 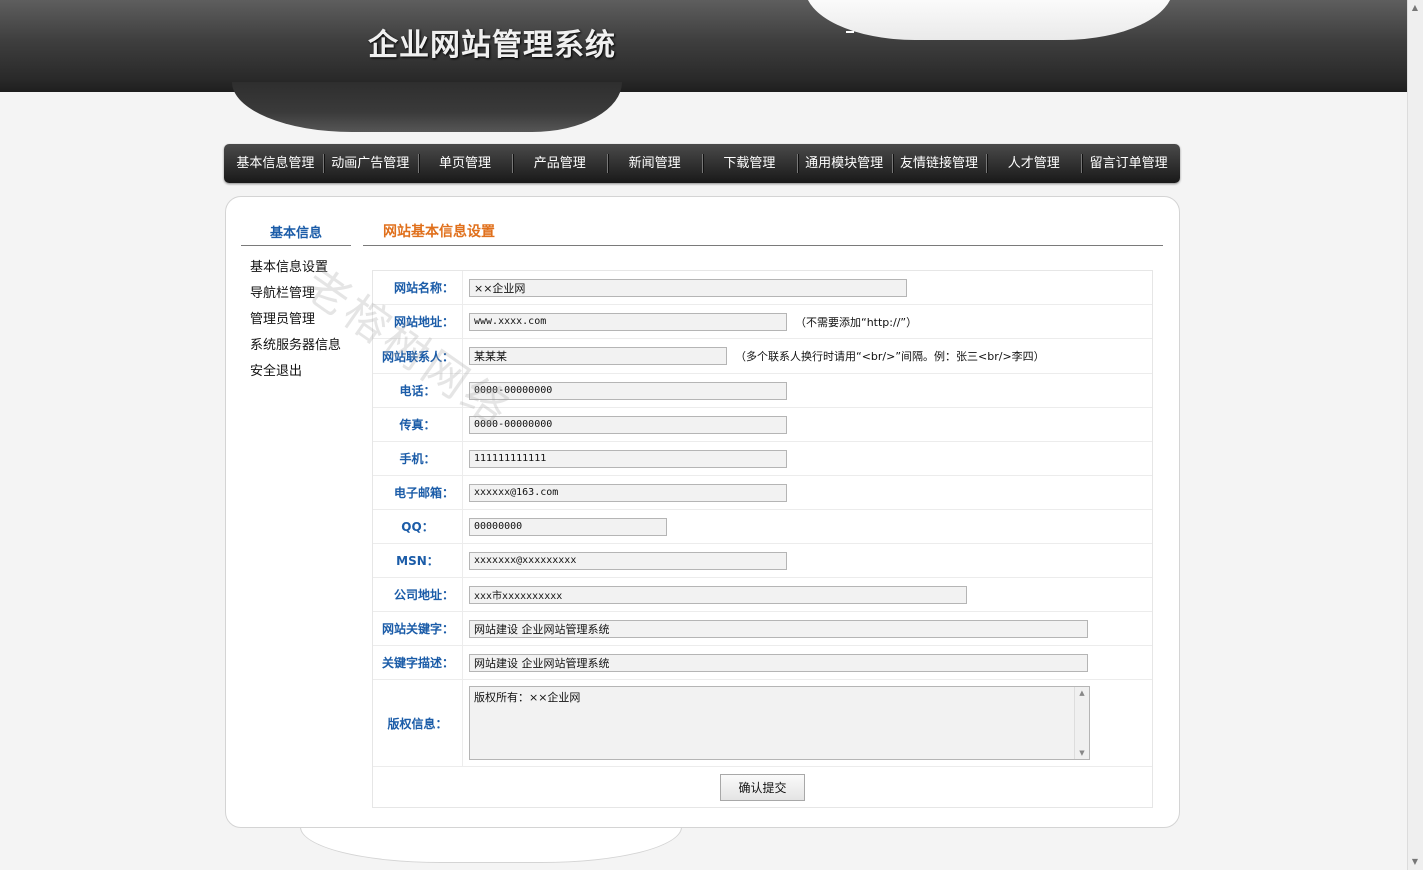 I want to click on description-label: 关键字描述：, so click(x=418, y=662).